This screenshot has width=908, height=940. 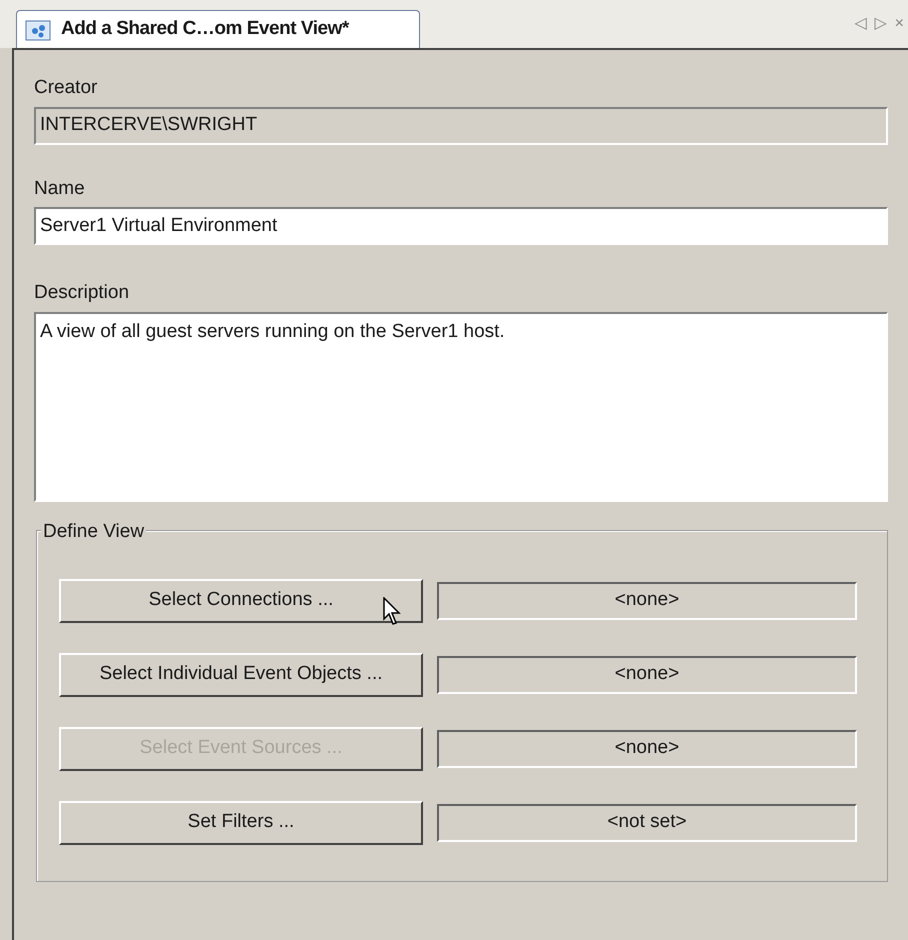 What do you see at coordinates (60, 188) in the screenshot?
I see `field-label: Name` at bounding box center [60, 188].